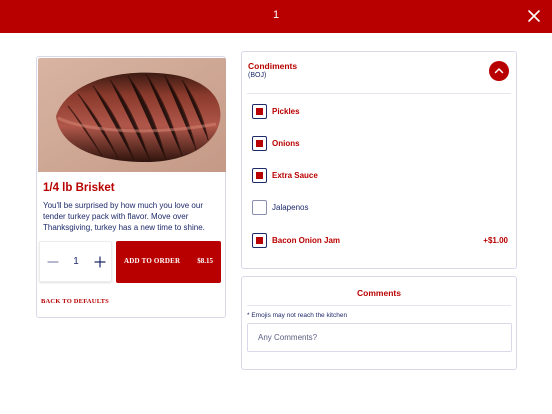 This screenshot has height=414, width=552. Describe the element at coordinates (205, 261) in the screenshot. I see `order-price: $8.15` at that location.